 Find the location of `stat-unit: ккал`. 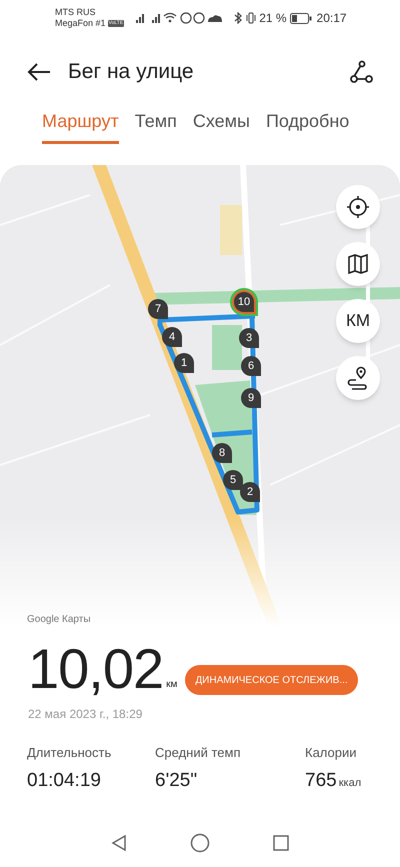

stat-unit: ккал is located at coordinates (350, 783).